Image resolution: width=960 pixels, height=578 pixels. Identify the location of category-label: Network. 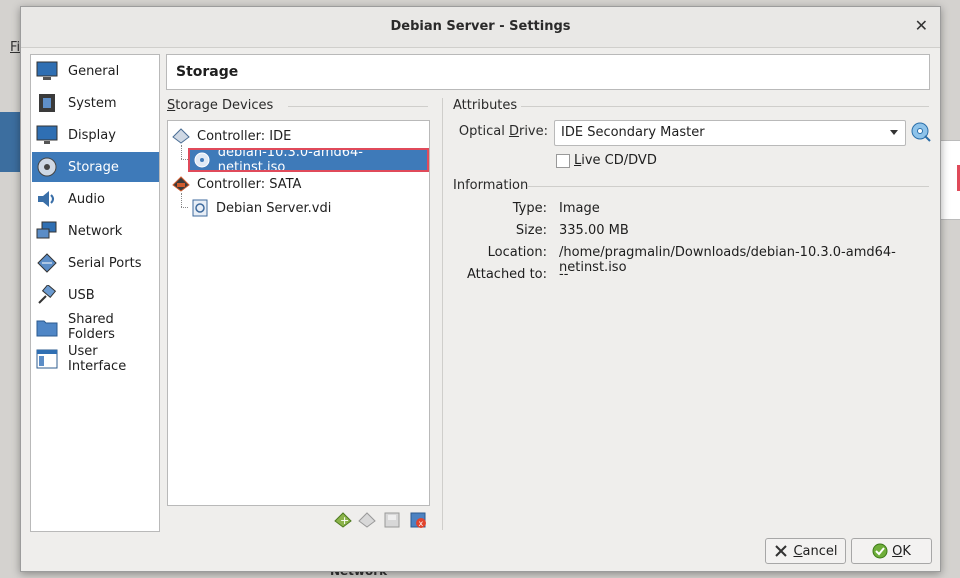
(95, 231).